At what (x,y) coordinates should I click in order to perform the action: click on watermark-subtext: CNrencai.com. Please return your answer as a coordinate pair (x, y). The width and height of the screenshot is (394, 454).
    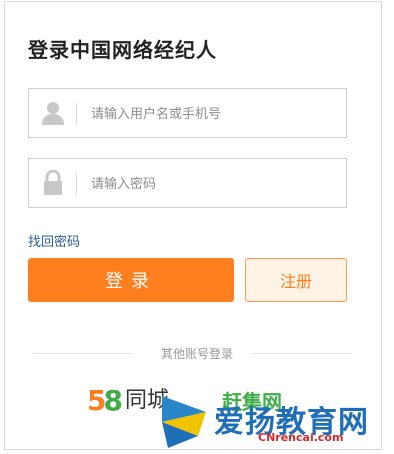
    Looking at the image, I should click on (301, 437).